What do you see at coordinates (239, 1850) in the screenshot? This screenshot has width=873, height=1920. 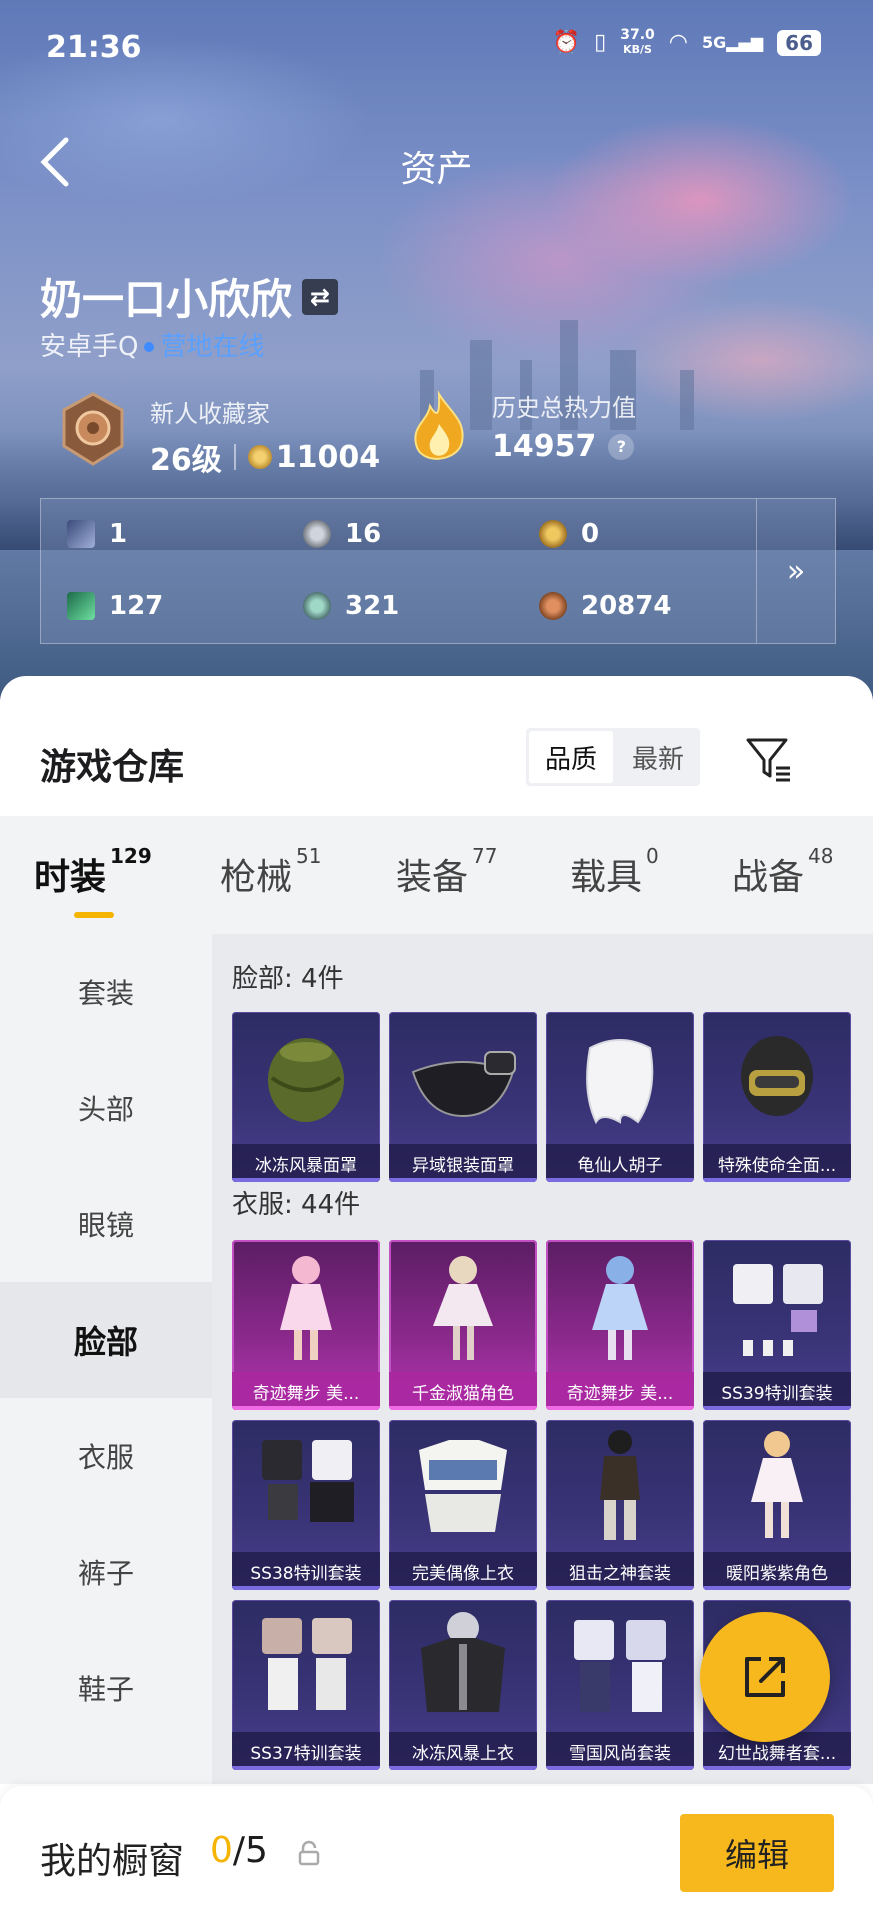 I see `showcase-count: 0/5` at bounding box center [239, 1850].